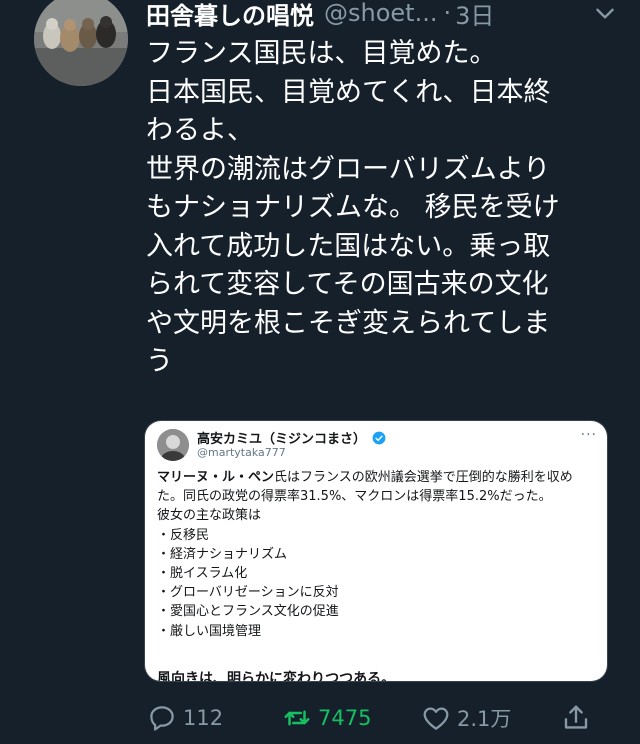  I want to click on embedded-author-name-text: 高安カミユ（ミジンコまさ）, so click(282, 439).